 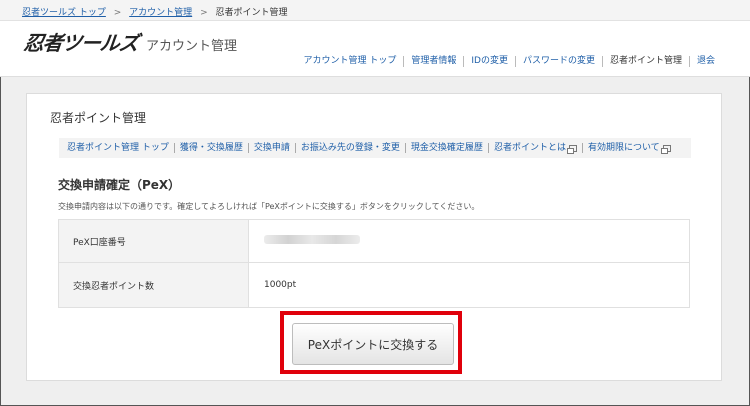 What do you see at coordinates (558, 61) in the screenshot?
I see `nav-change-password: パスワードの変更` at bounding box center [558, 61].